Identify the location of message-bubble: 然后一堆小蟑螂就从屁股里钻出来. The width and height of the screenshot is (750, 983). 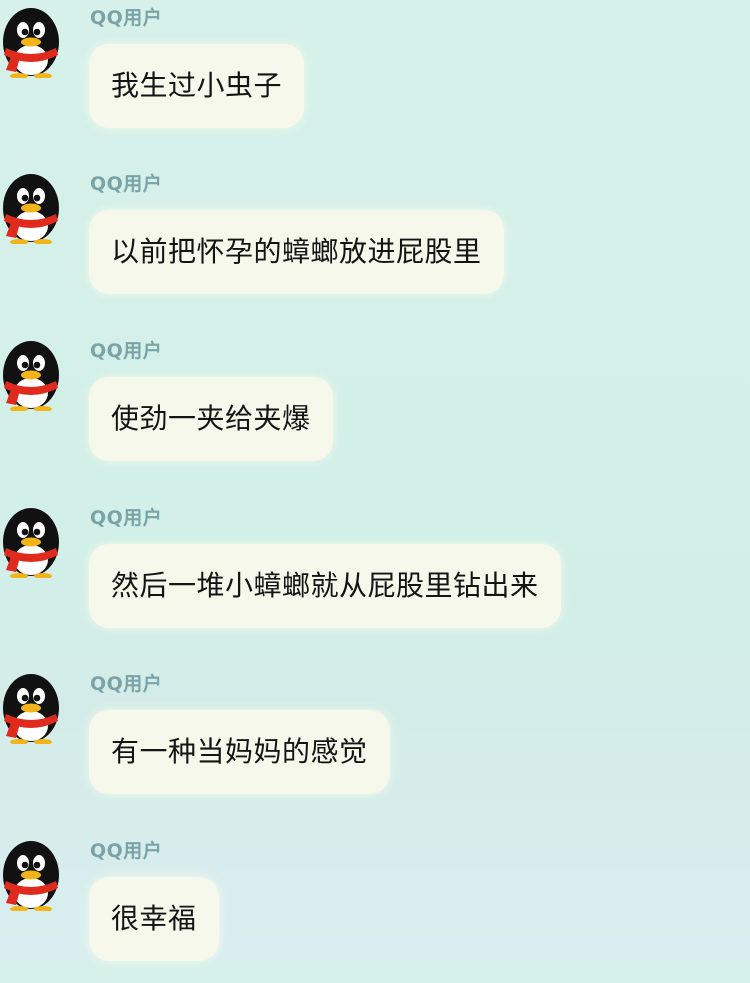
(325, 586).